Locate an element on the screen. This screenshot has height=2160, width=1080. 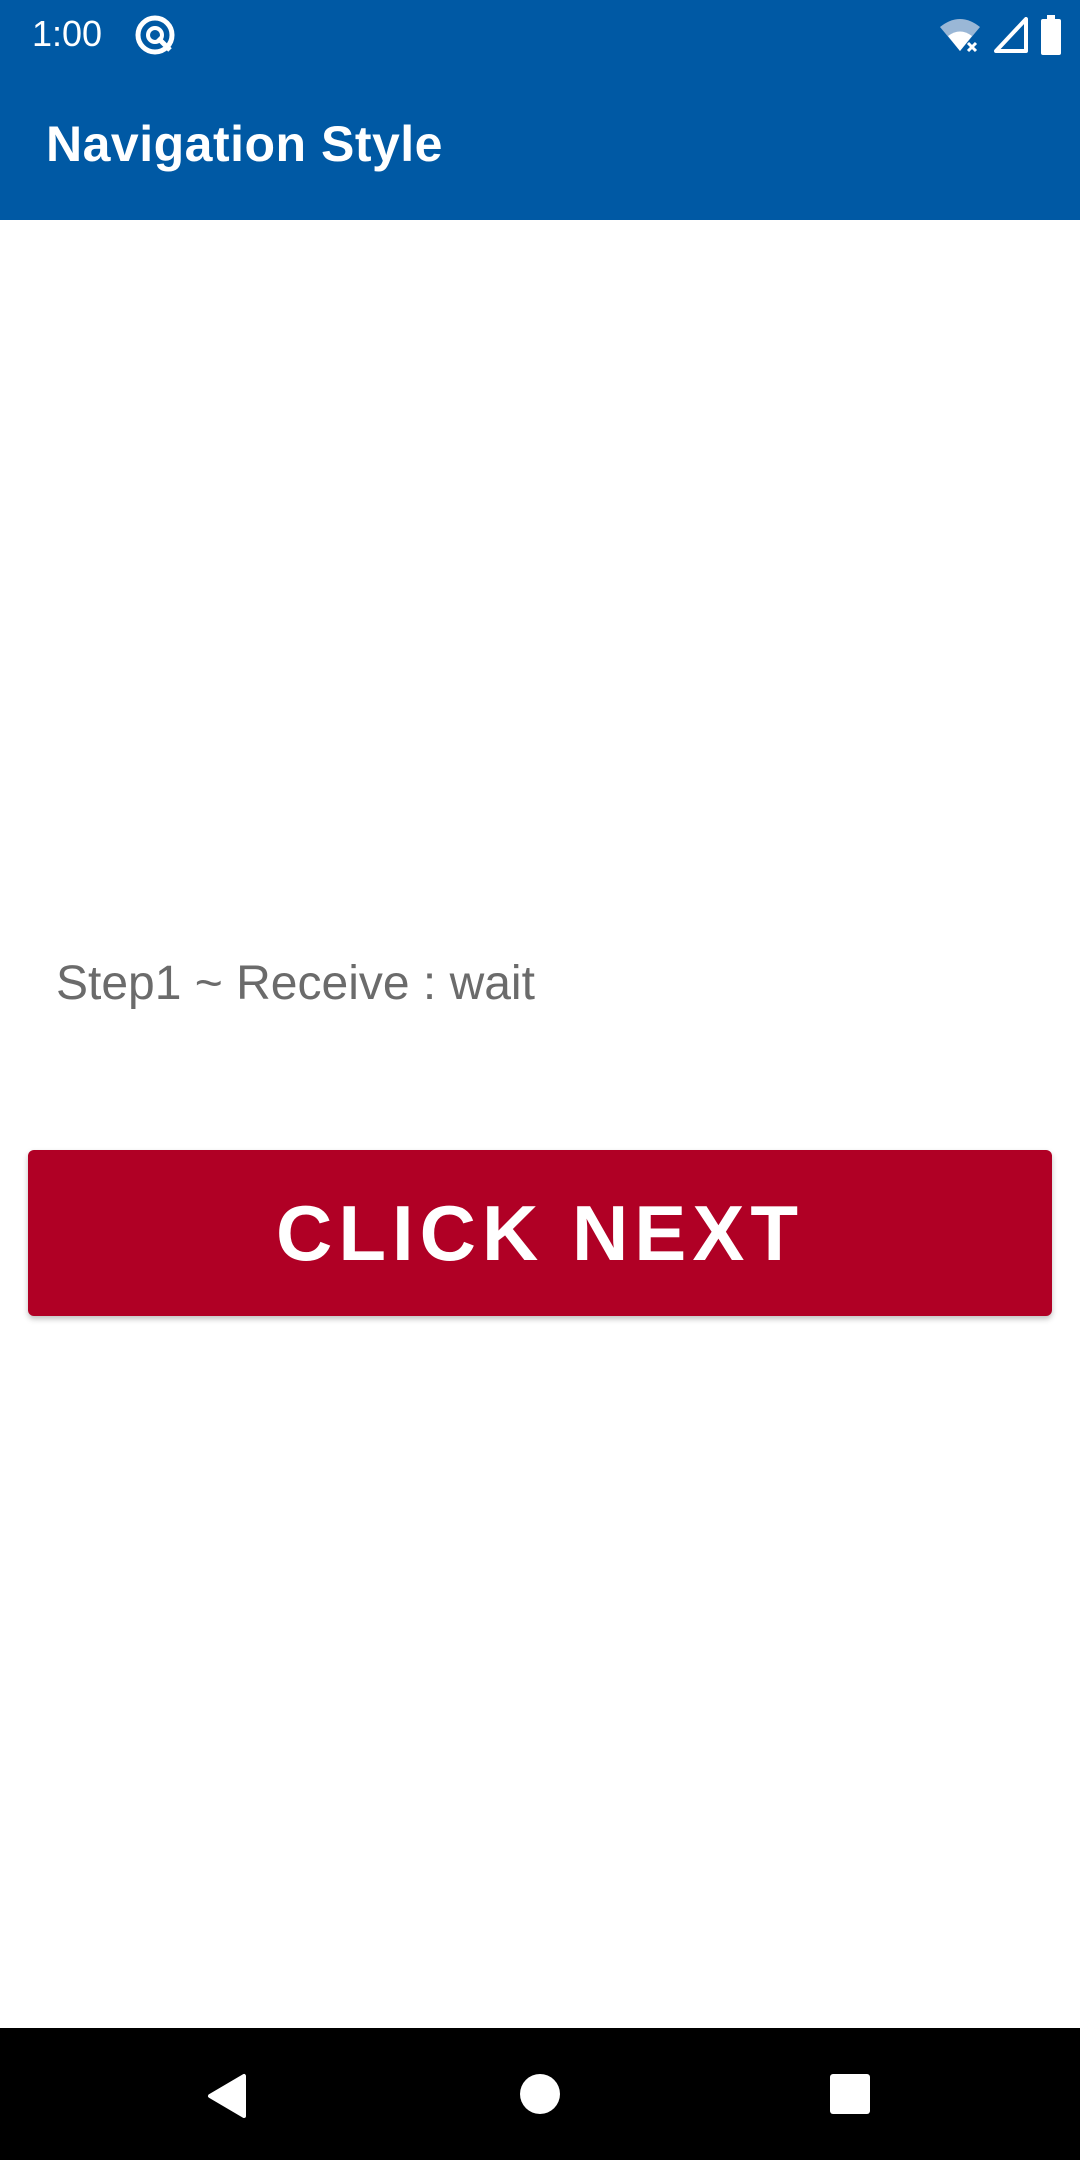
home-icon is located at coordinates (540, 2094).